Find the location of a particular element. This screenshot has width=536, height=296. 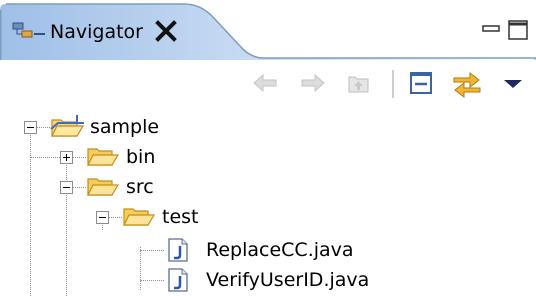

close-icon is located at coordinates (166, 31).